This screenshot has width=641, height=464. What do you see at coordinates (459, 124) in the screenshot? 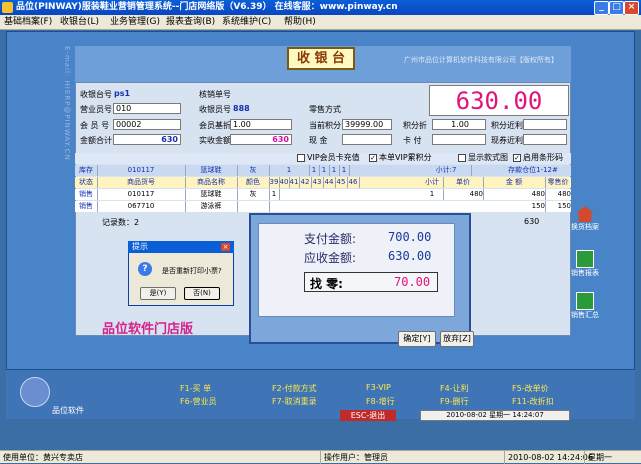
I see `points-disc-input: 1.00` at bounding box center [459, 124].